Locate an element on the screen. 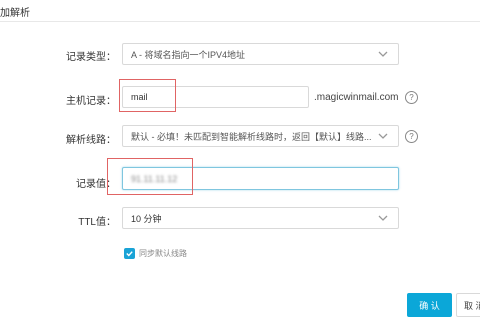 The height and width of the screenshot is (320, 480). cancel-button: 取 消 is located at coordinates (468, 305).